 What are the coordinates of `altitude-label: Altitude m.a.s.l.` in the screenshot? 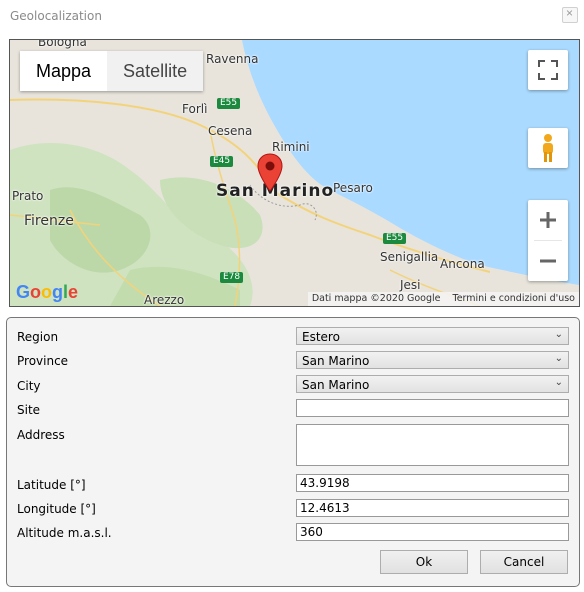 It's located at (64, 533).